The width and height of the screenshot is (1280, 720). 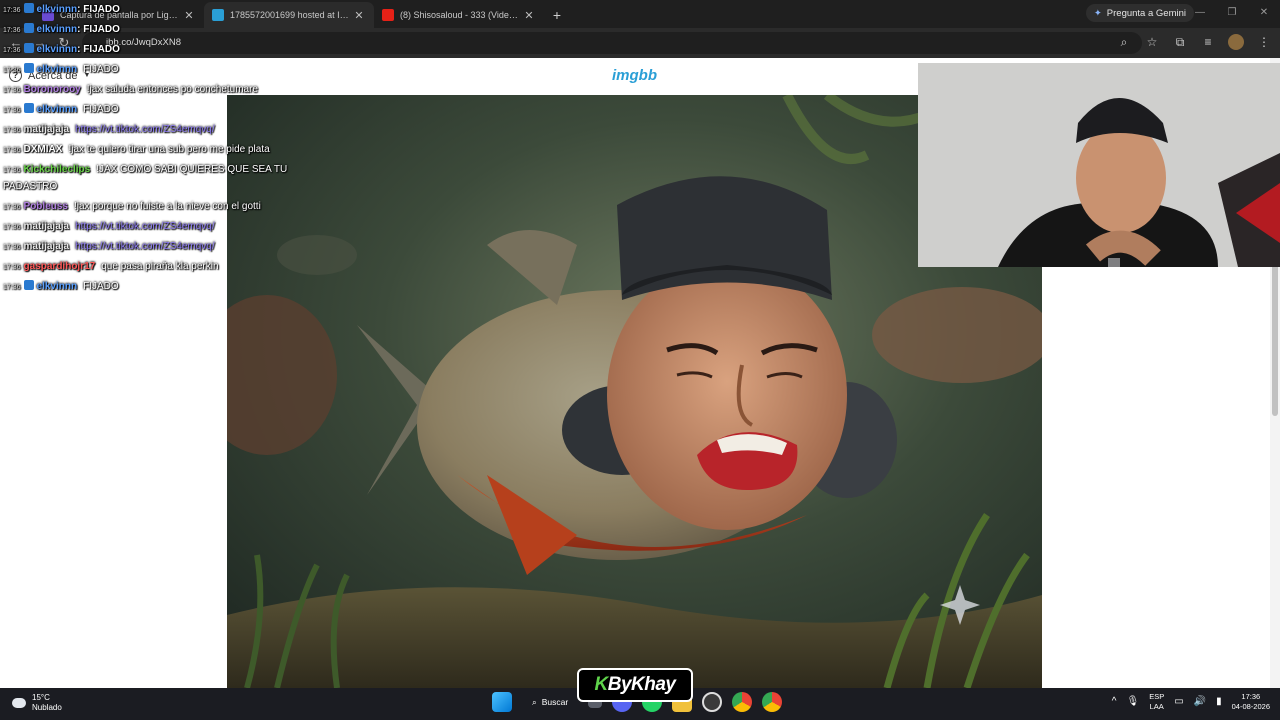 What do you see at coordinates (534, 702) in the screenshot?
I see `search-icon: ⌕` at bounding box center [534, 702].